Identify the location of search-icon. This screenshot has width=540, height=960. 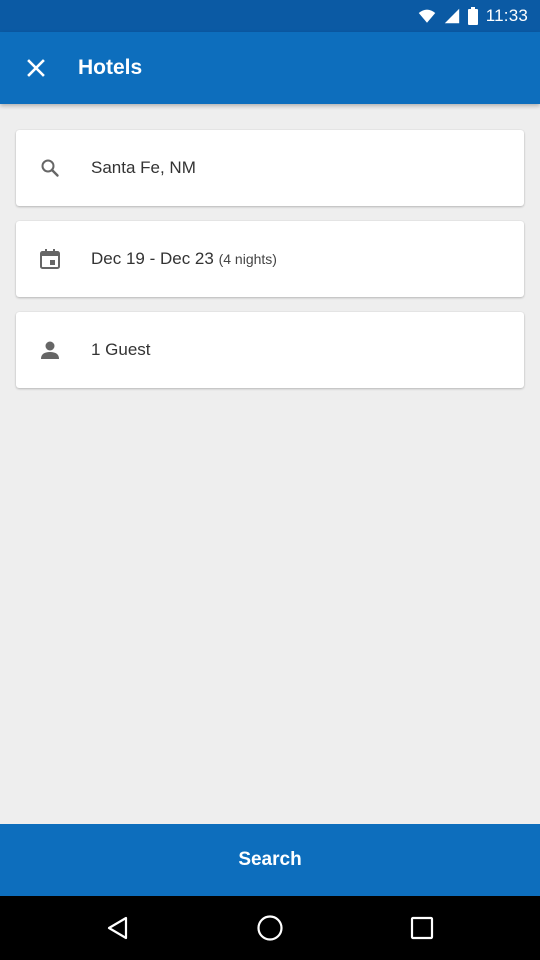
(50, 168).